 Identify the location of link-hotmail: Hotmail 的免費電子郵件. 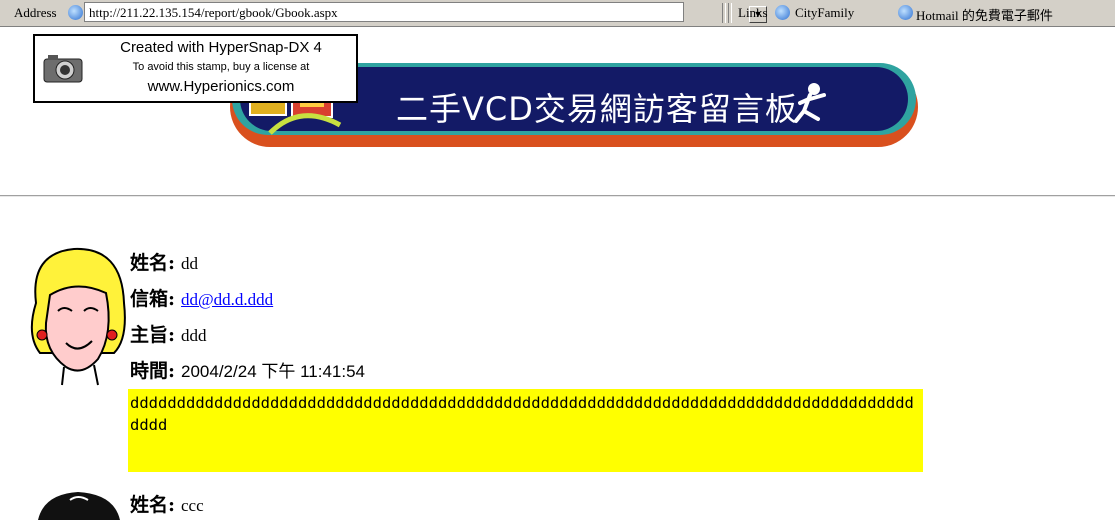
(984, 14).